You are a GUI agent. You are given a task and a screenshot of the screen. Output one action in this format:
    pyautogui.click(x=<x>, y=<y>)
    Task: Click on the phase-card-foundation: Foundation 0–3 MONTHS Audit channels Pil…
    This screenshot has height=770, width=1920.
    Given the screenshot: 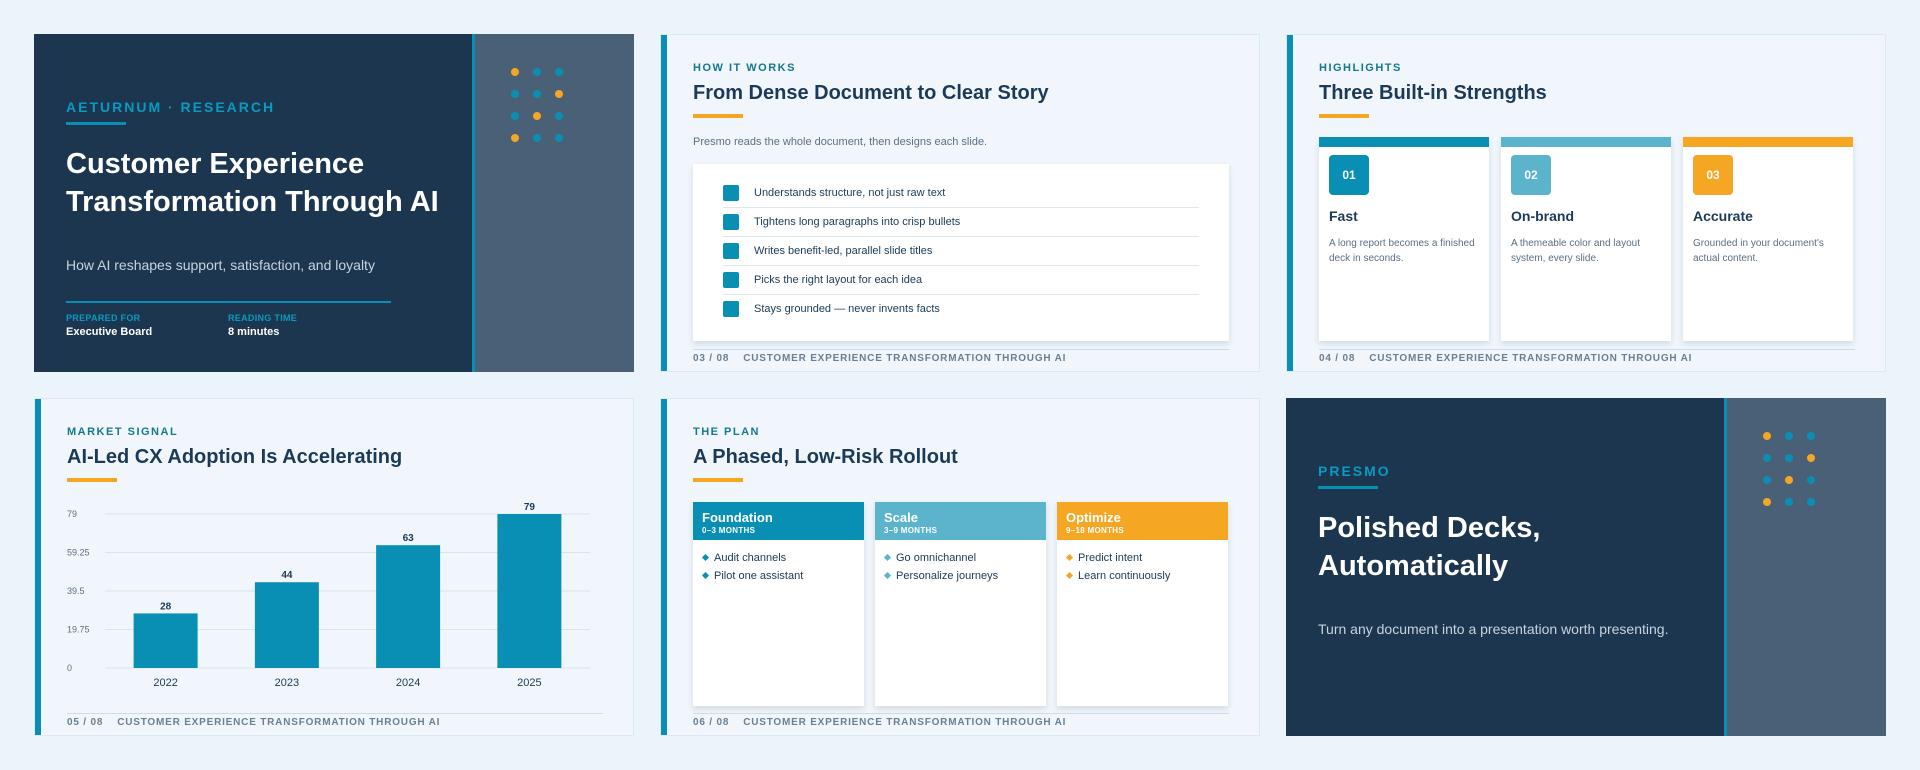 What is the action you would take?
    pyautogui.click(x=778, y=604)
    